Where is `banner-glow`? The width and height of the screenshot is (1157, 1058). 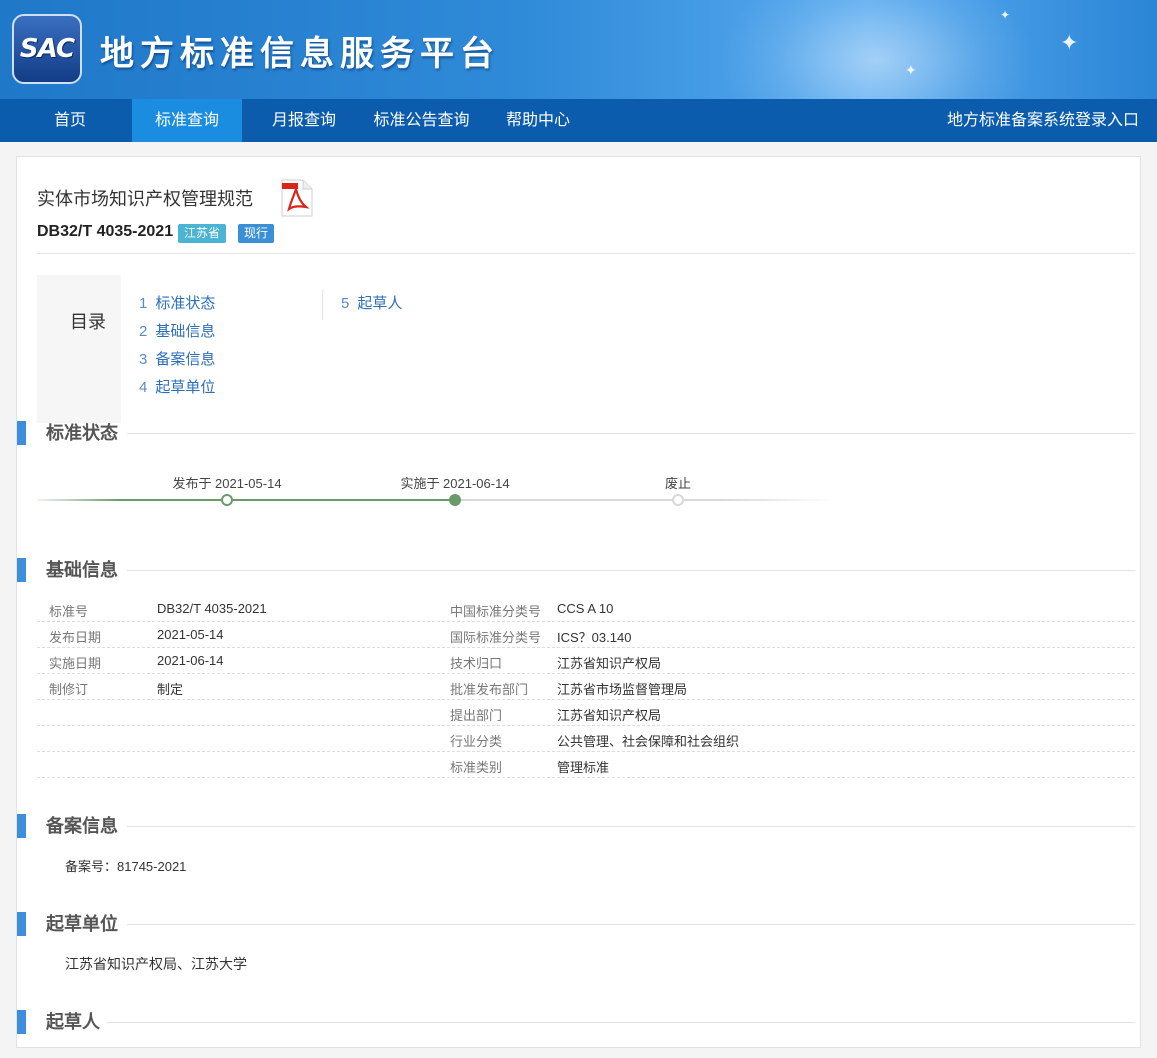
banner-glow is located at coordinates (877, 49).